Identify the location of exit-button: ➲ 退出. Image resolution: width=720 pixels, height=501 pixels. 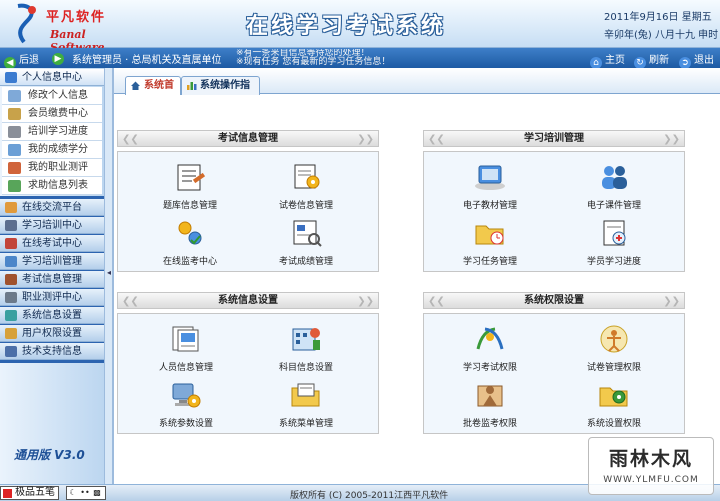
(696, 60).